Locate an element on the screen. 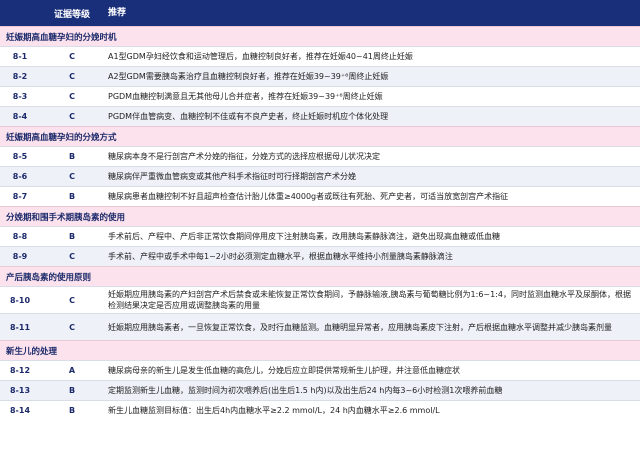 Image resolution: width=640 pixels, height=451 pixels. header-recommendation: 推荐 is located at coordinates (117, 12).